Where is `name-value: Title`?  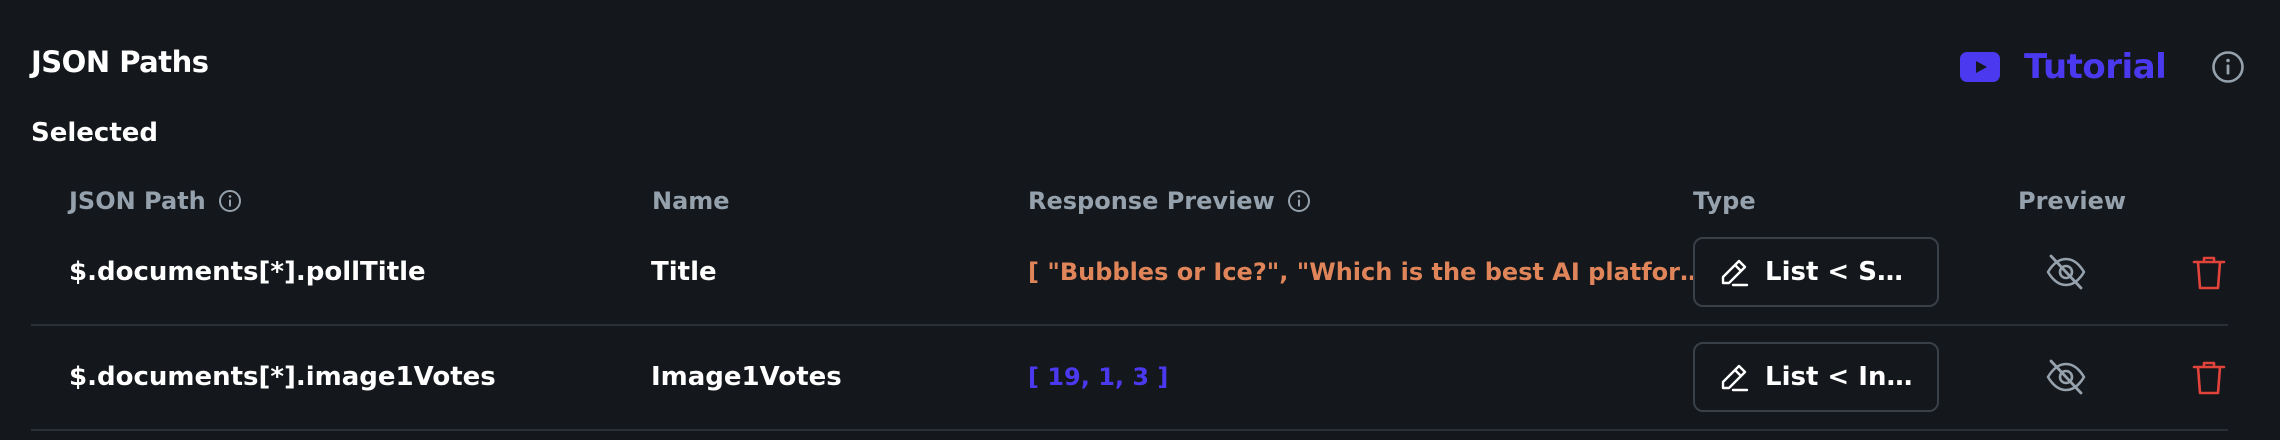 name-value: Title is located at coordinates (684, 272).